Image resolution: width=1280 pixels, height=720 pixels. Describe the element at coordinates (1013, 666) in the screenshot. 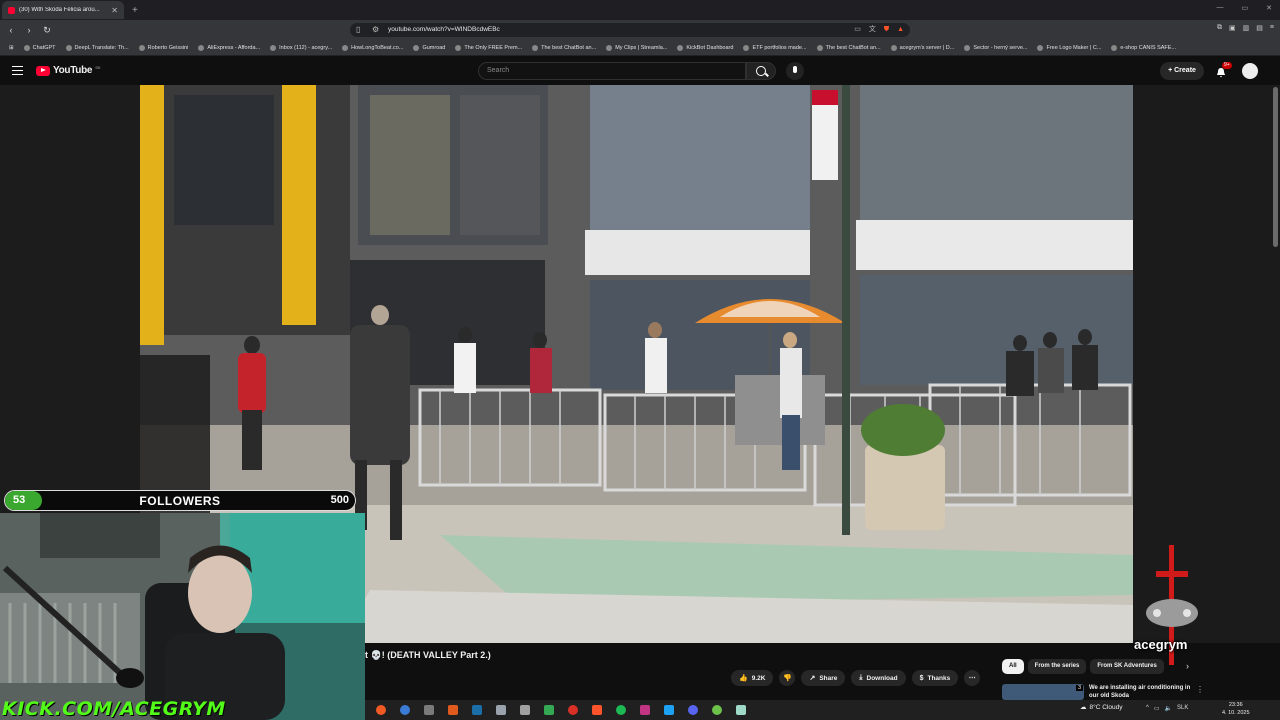

I see `chip-all: All` at that location.